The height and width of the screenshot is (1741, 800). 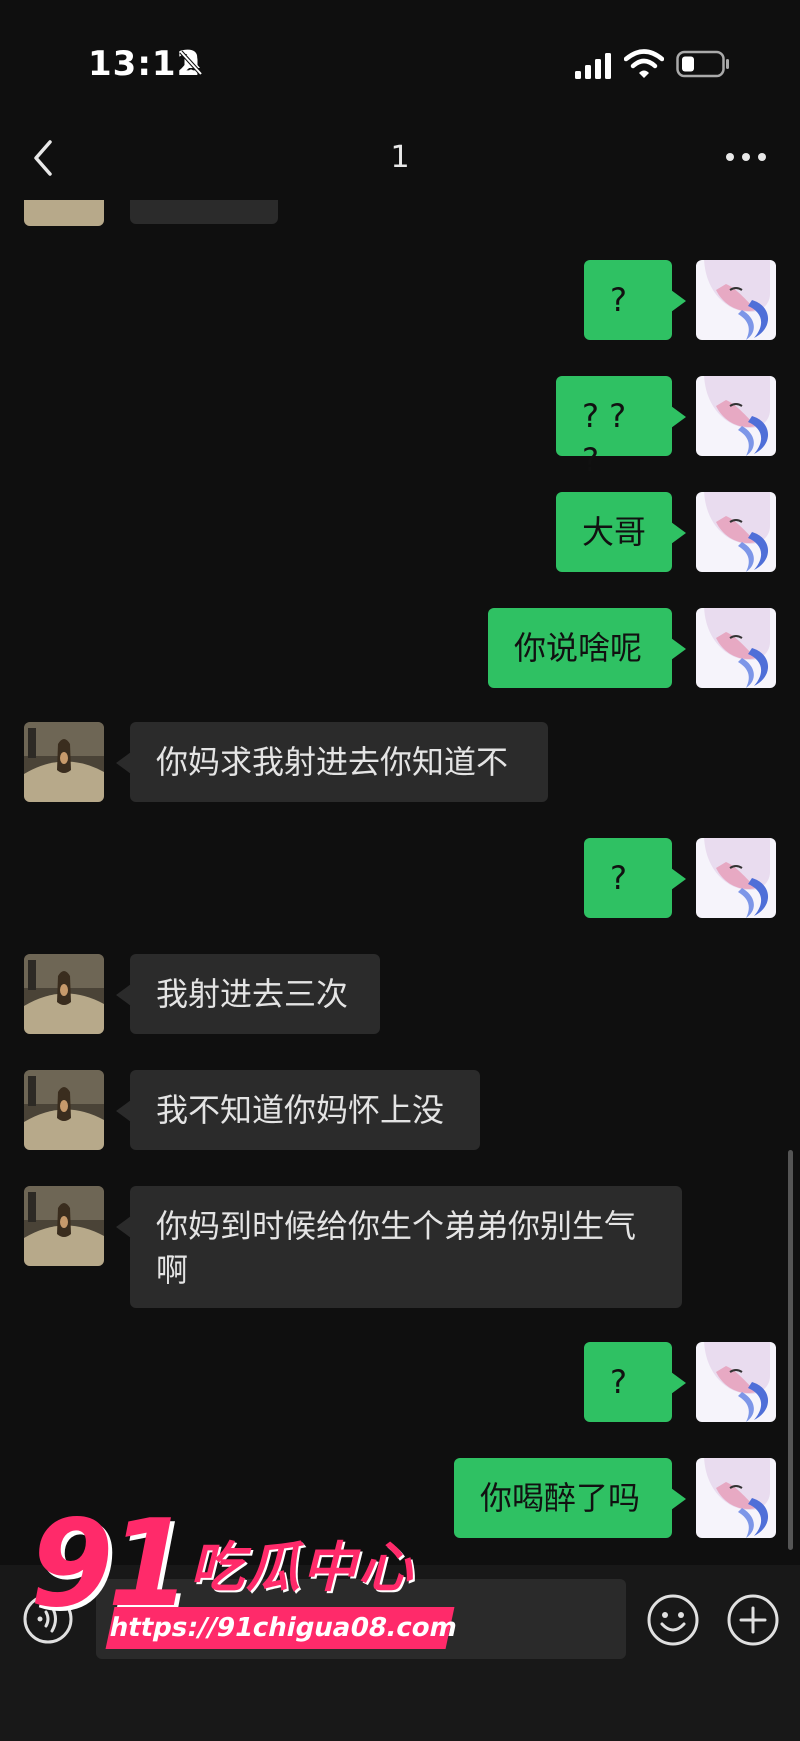 I want to click on message-bubble-received: 你妈求我射进去你知道不, so click(x=332, y=762).